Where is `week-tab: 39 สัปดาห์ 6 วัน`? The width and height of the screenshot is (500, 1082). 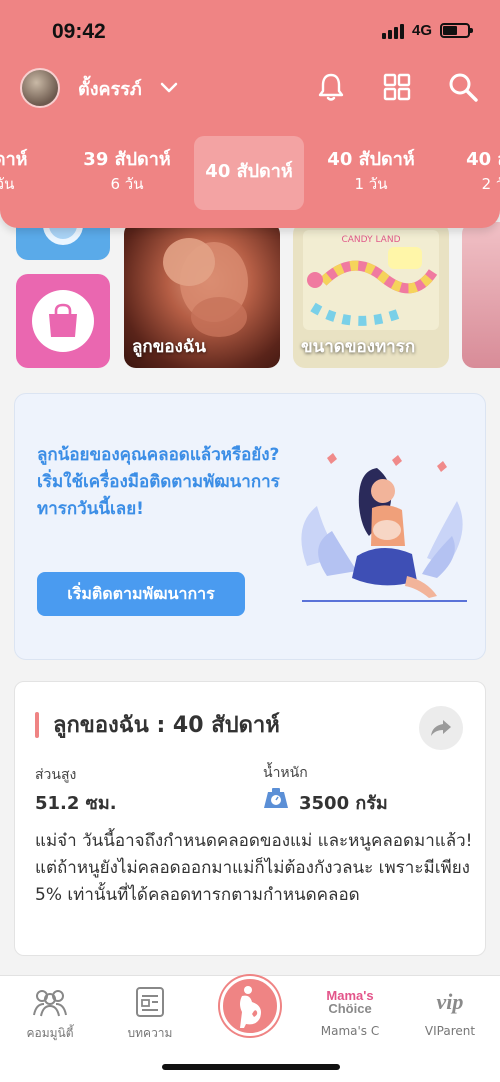 week-tab: 39 สัปดาห์ 6 วัน is located at coordinates (127, 173).